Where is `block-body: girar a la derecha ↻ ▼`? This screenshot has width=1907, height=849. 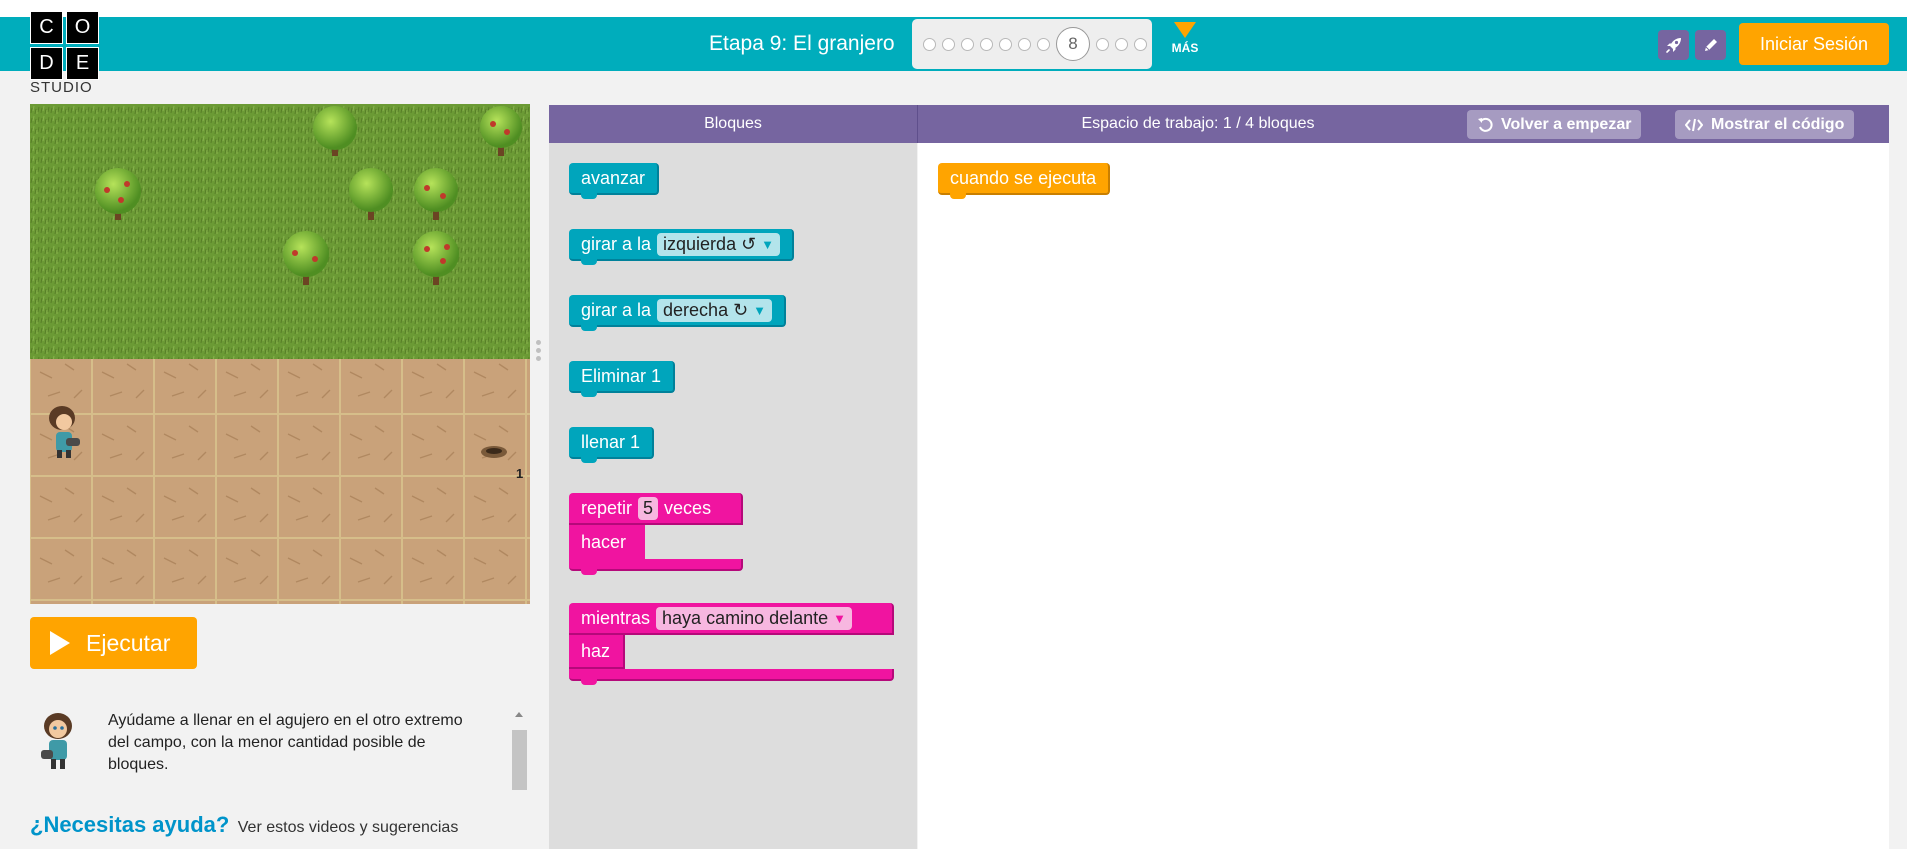 block-body: girar a la derecha ↻ ▼ is located at coordinates (678, 313).